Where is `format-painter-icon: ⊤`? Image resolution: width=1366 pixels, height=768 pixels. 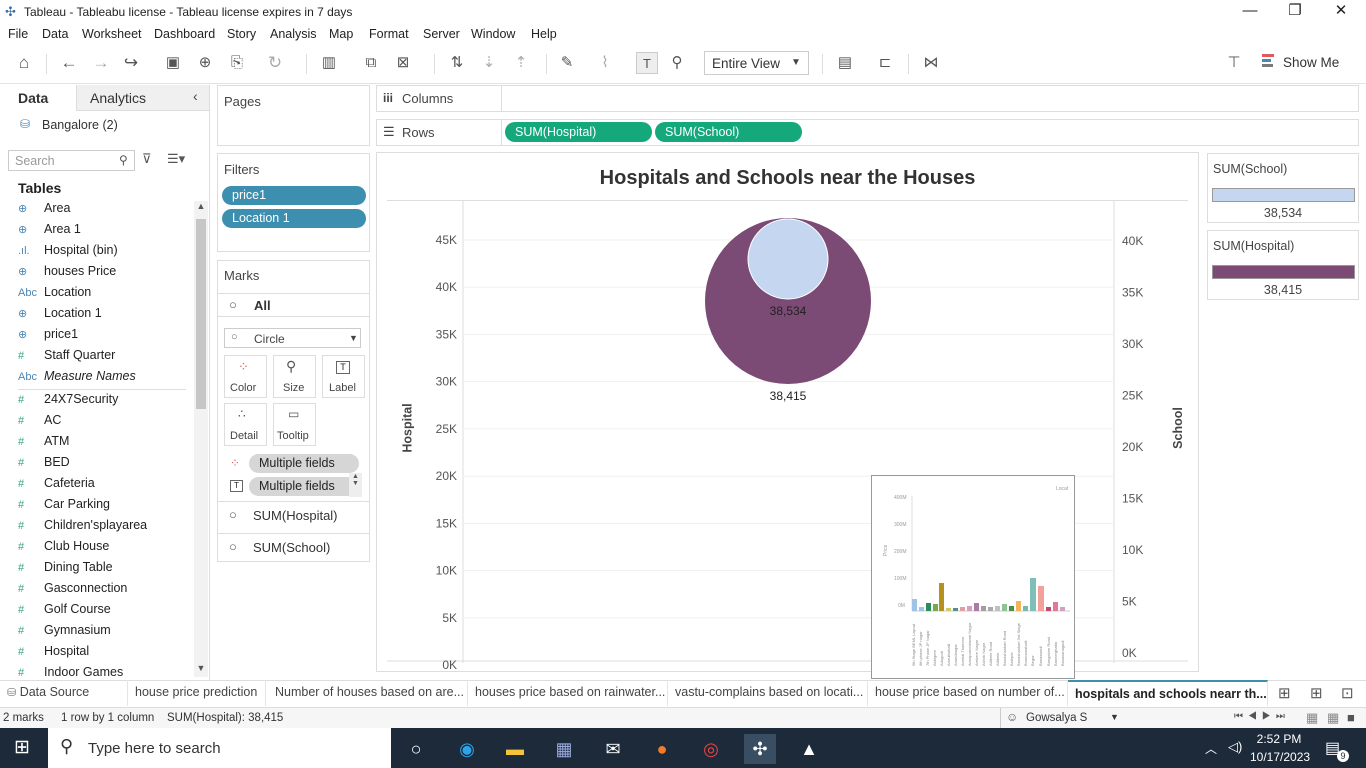 format-painter-icon: ⊤ is located at coordinates (1234, 63).